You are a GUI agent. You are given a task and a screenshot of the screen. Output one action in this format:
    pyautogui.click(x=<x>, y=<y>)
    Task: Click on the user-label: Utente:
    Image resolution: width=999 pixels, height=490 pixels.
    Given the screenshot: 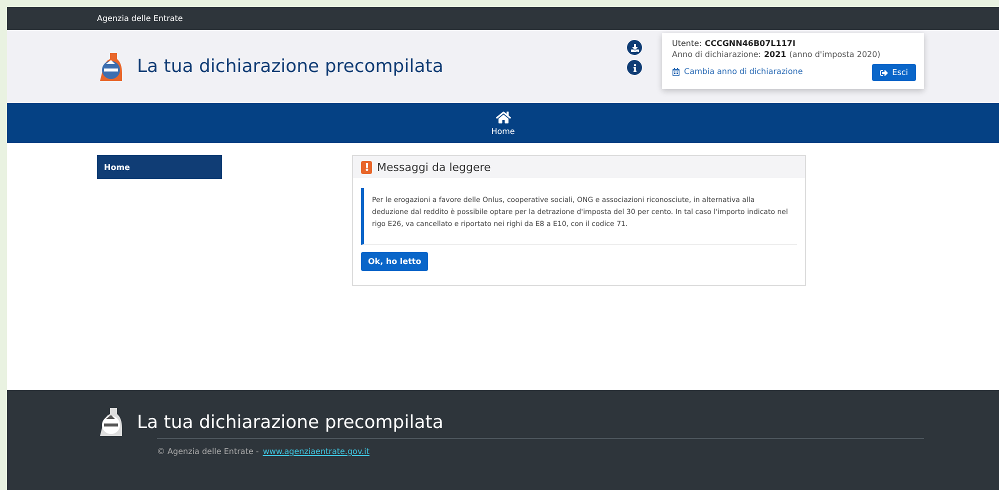 What is the action you would take?
    pyautogui.click(x=687, y=43)
    